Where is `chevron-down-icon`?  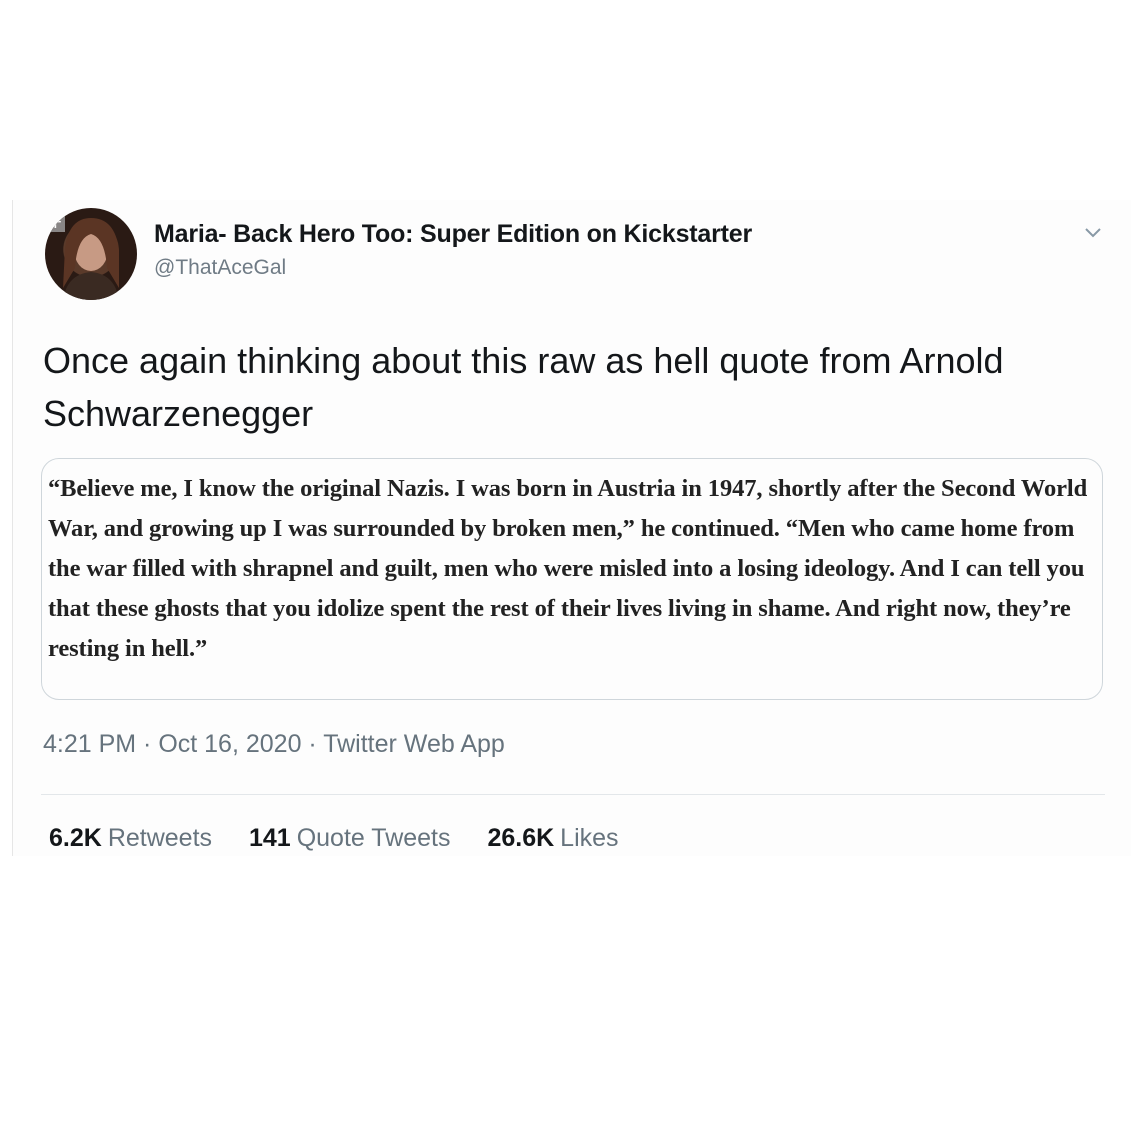
chevron-down-icon is located at coordinates (1093, 232).